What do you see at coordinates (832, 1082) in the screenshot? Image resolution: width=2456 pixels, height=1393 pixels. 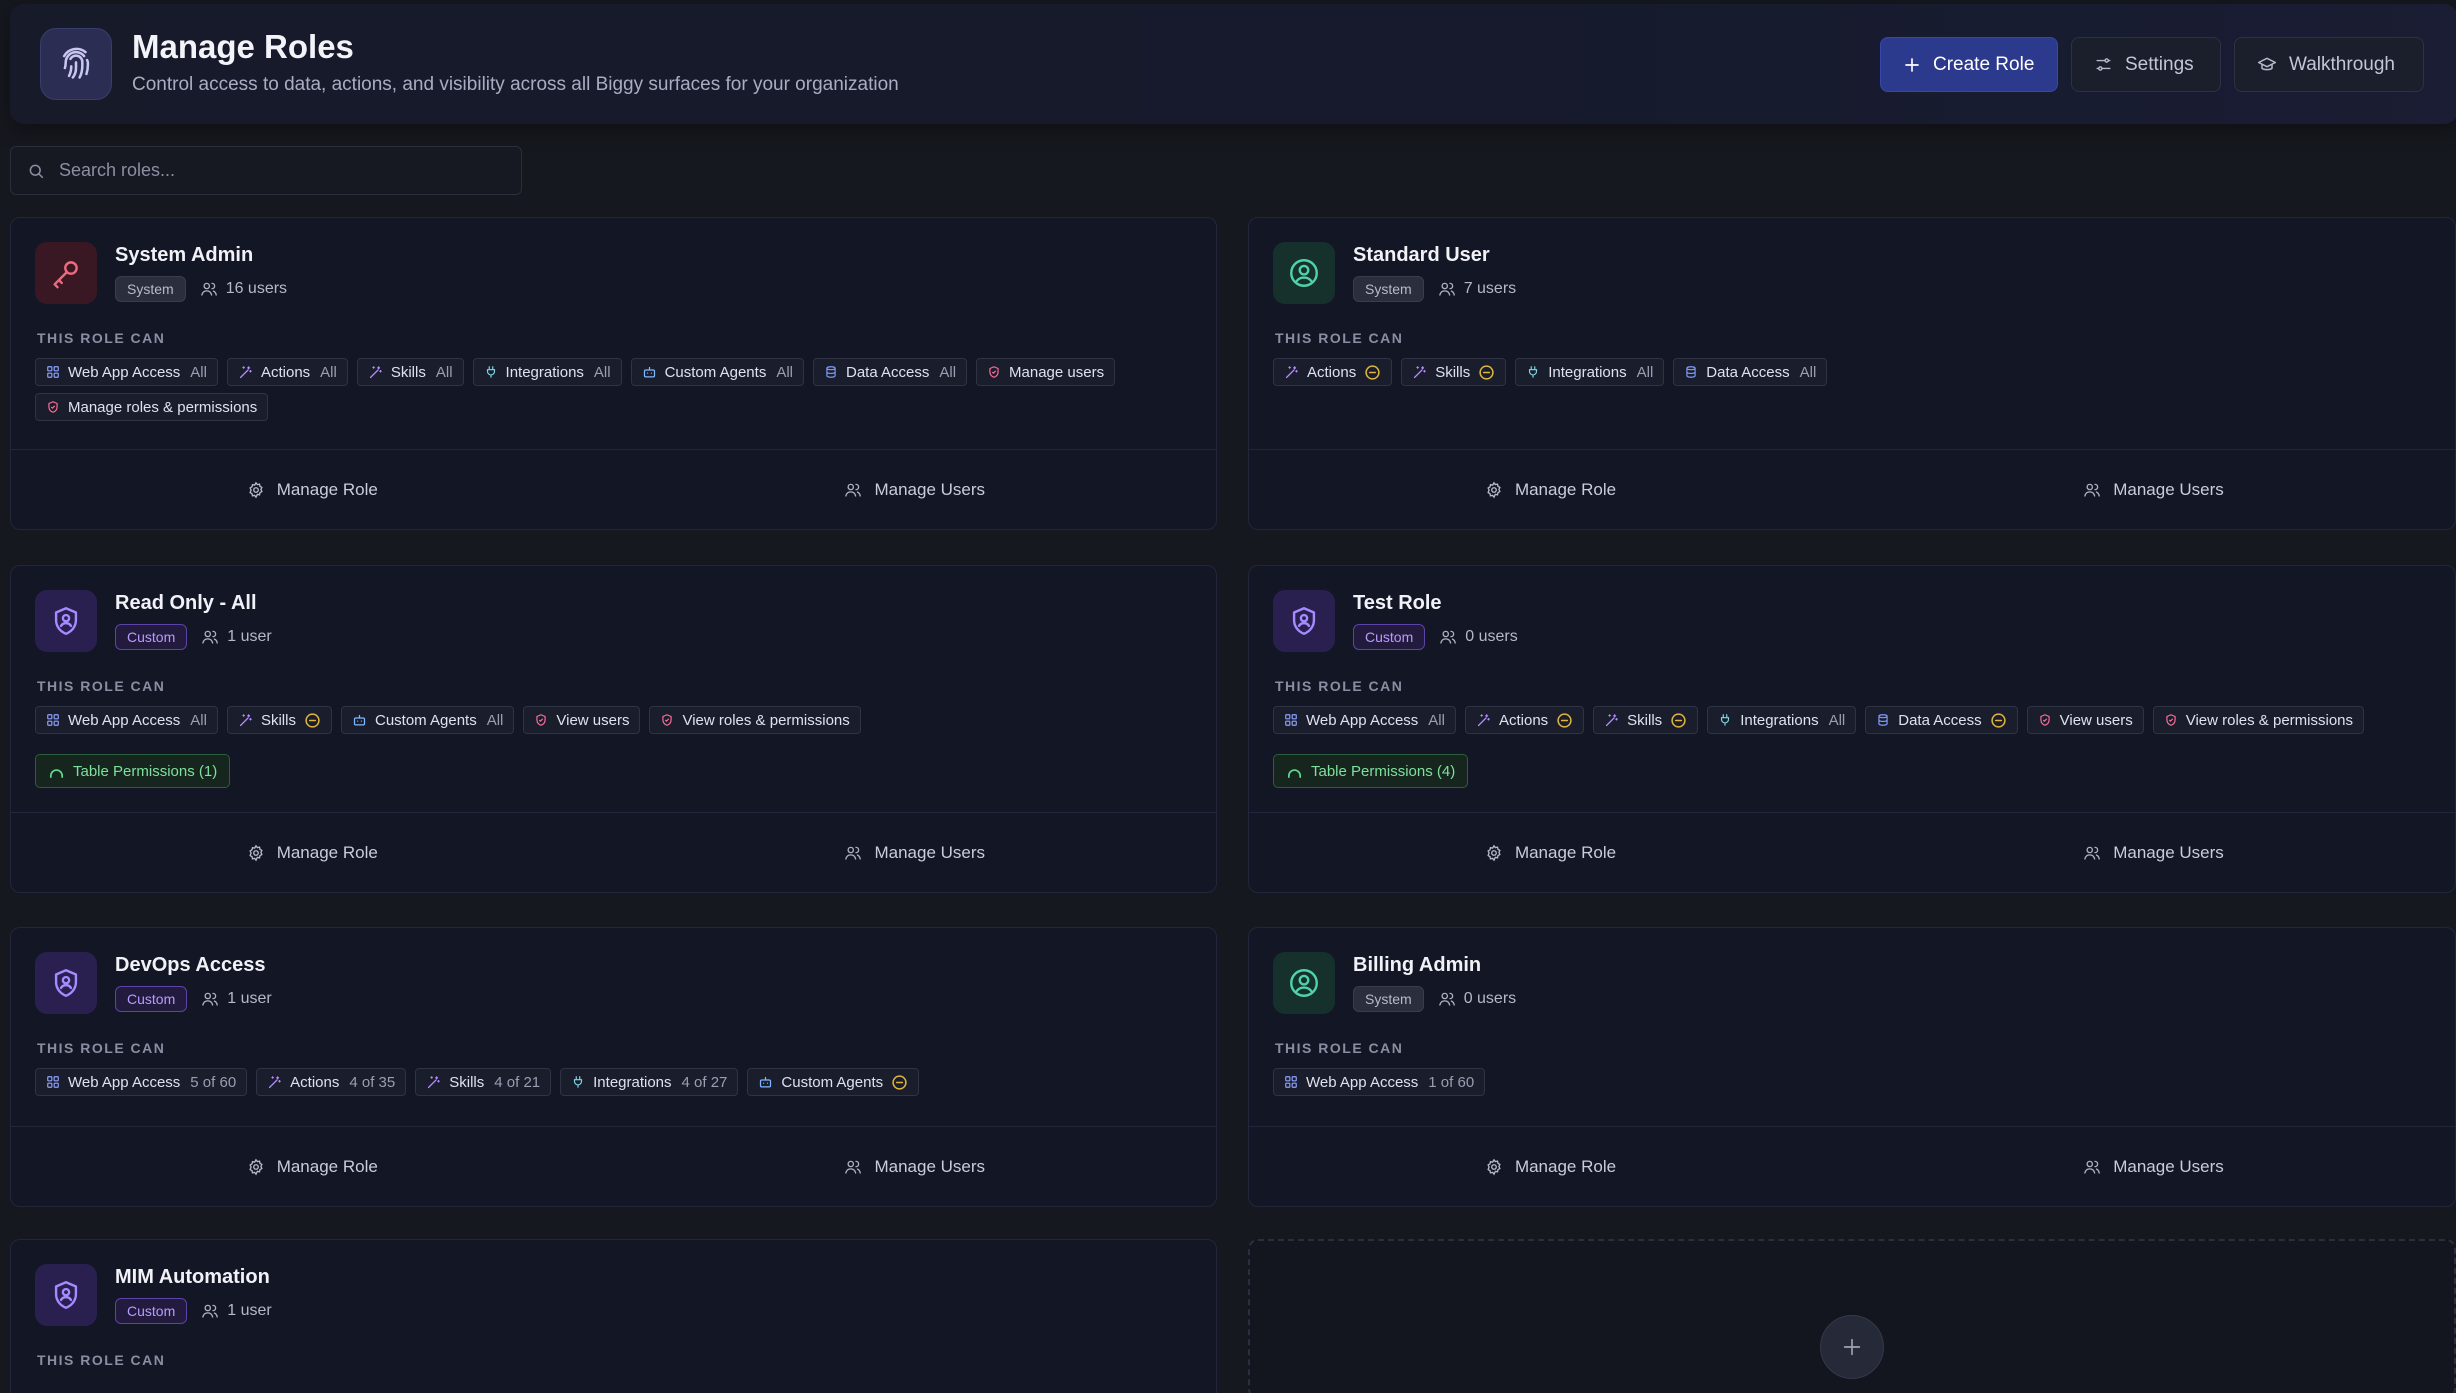 I see `capability-label: Custom Agents` at bounding box center [832, 1082].